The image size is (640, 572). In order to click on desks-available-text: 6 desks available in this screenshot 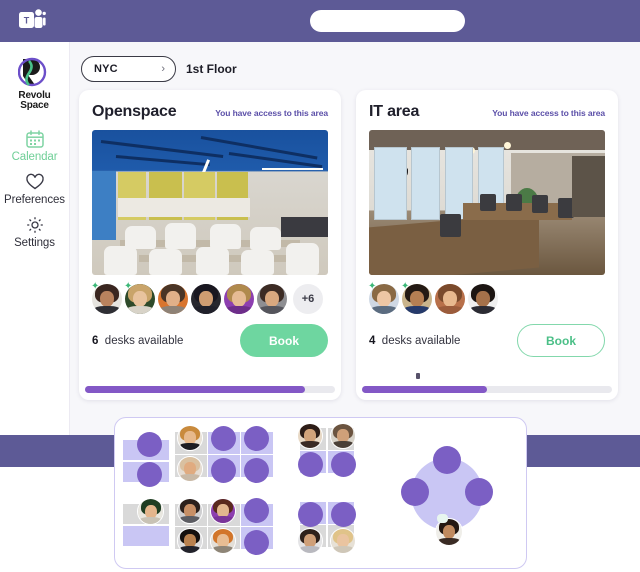, I will do `click(137, 341)`.